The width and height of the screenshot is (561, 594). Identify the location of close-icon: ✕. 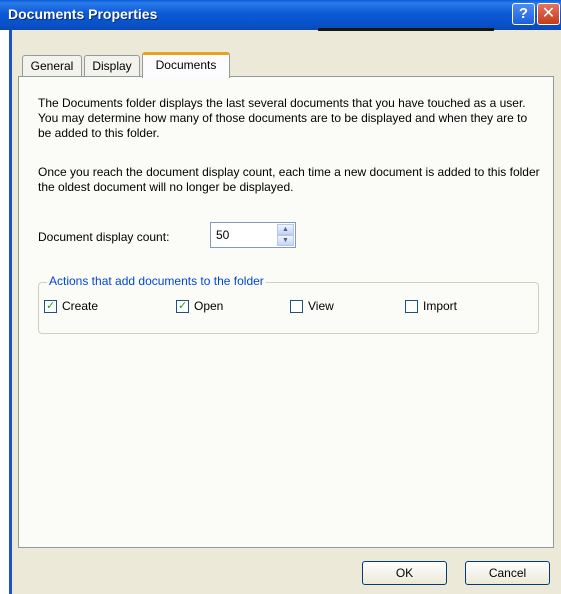
(548, 13).